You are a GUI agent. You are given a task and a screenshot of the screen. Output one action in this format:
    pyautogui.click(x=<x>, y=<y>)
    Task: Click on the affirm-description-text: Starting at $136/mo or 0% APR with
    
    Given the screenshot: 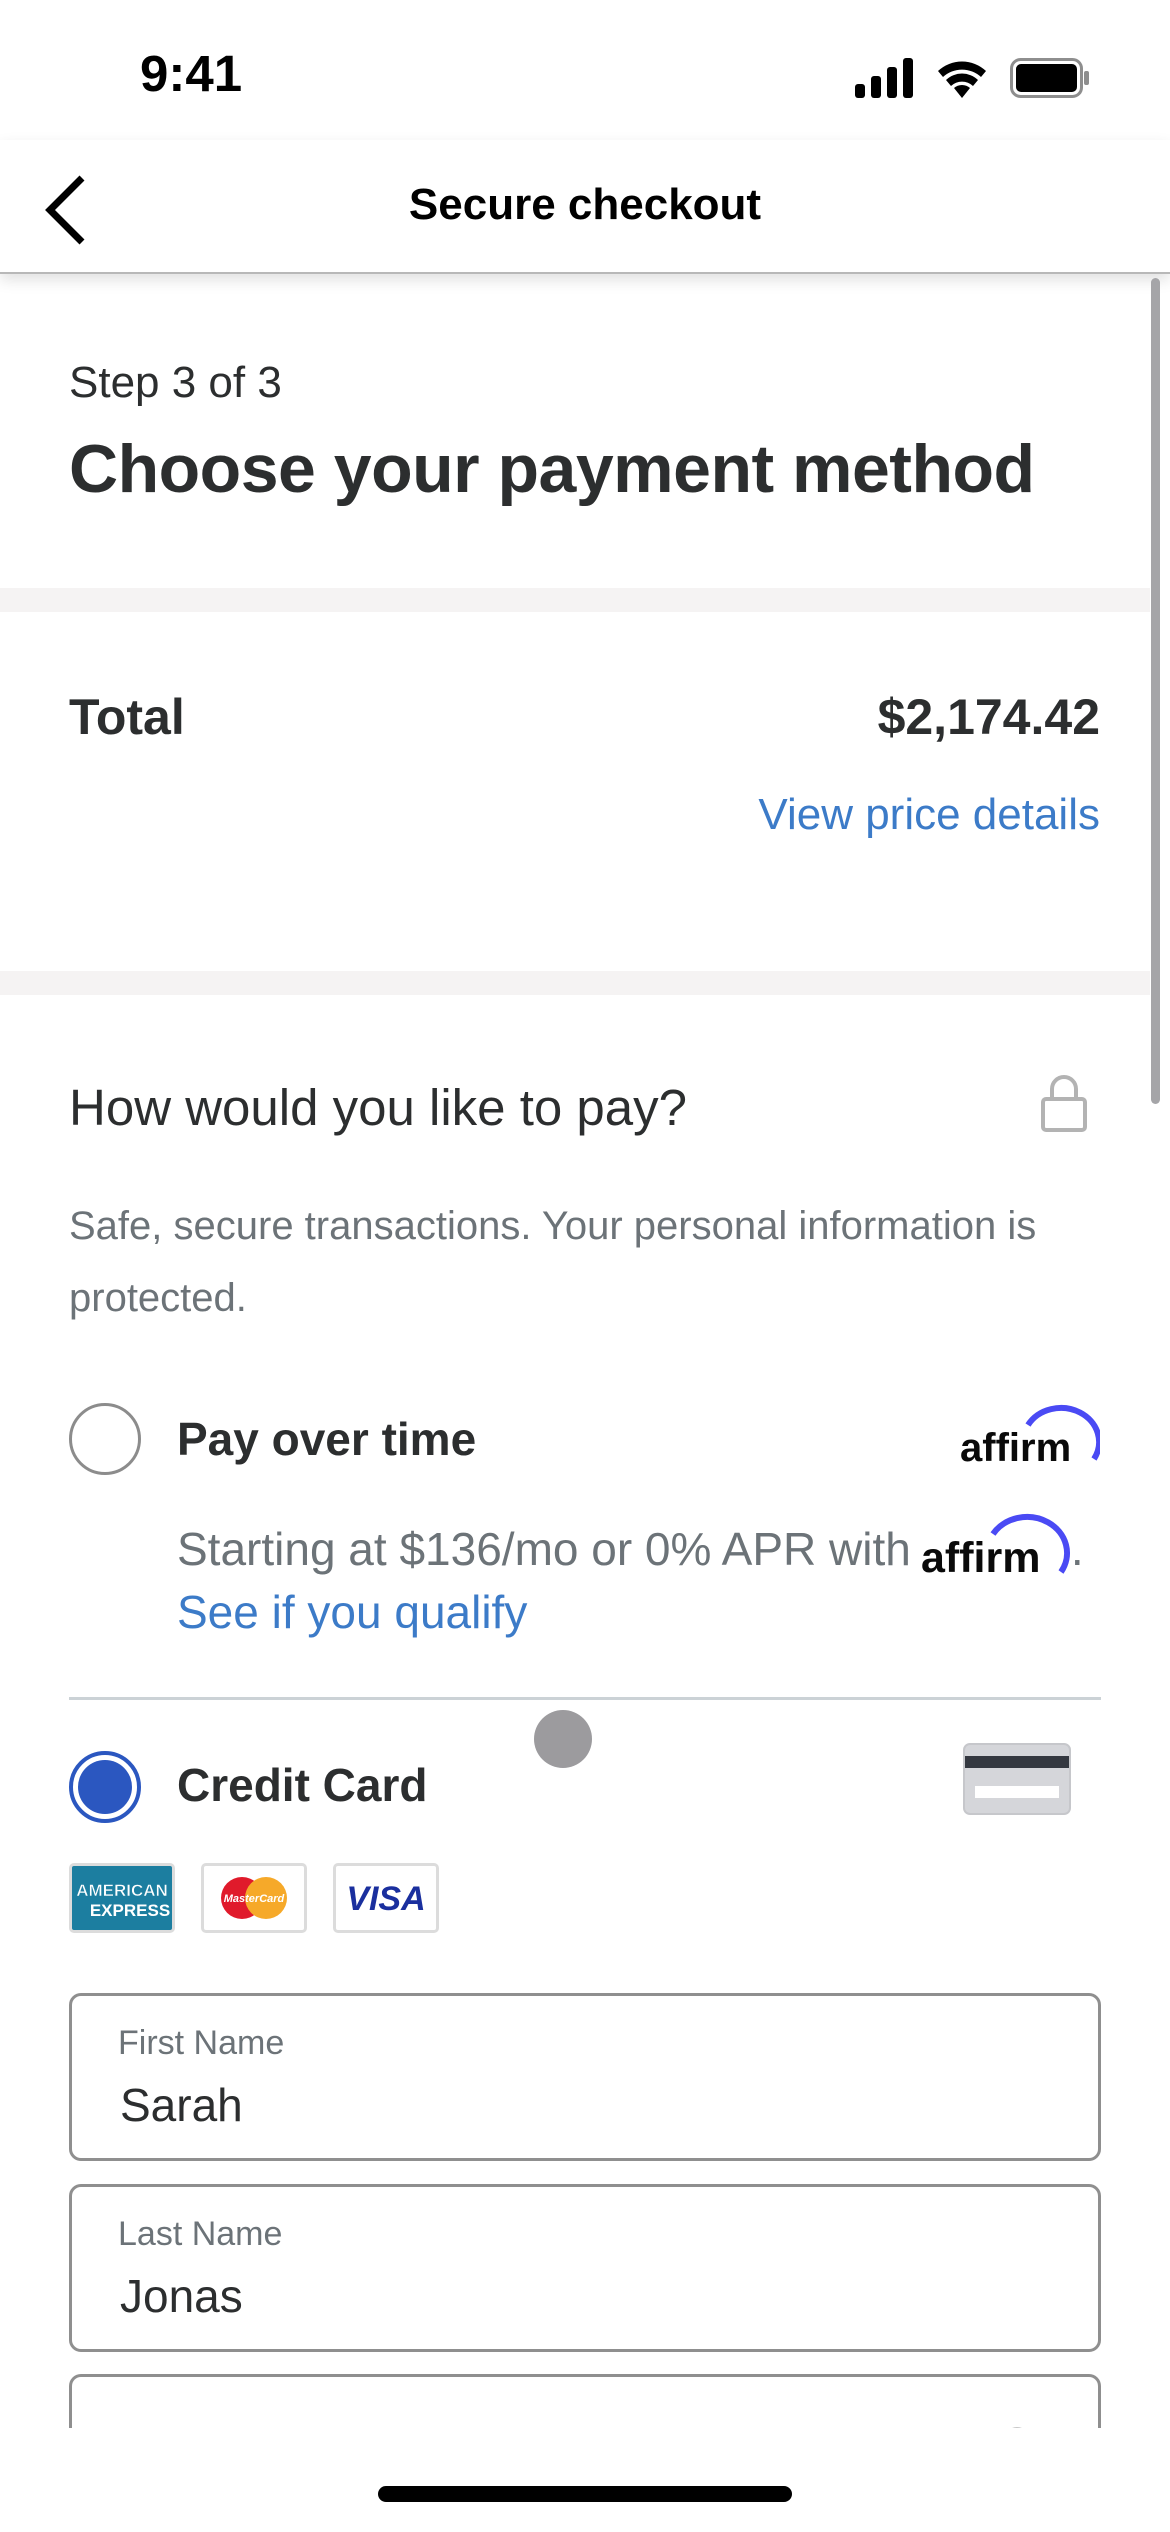 What is the action you would take?
    pyautogui.click(x=544, y=1549)
    